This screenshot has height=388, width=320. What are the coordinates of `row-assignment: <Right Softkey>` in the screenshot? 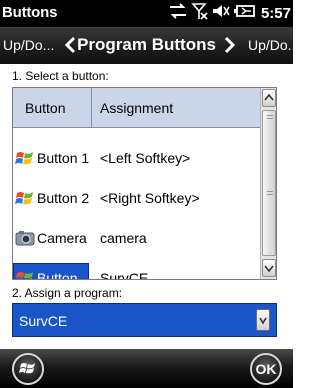 It's located at (150, 198).